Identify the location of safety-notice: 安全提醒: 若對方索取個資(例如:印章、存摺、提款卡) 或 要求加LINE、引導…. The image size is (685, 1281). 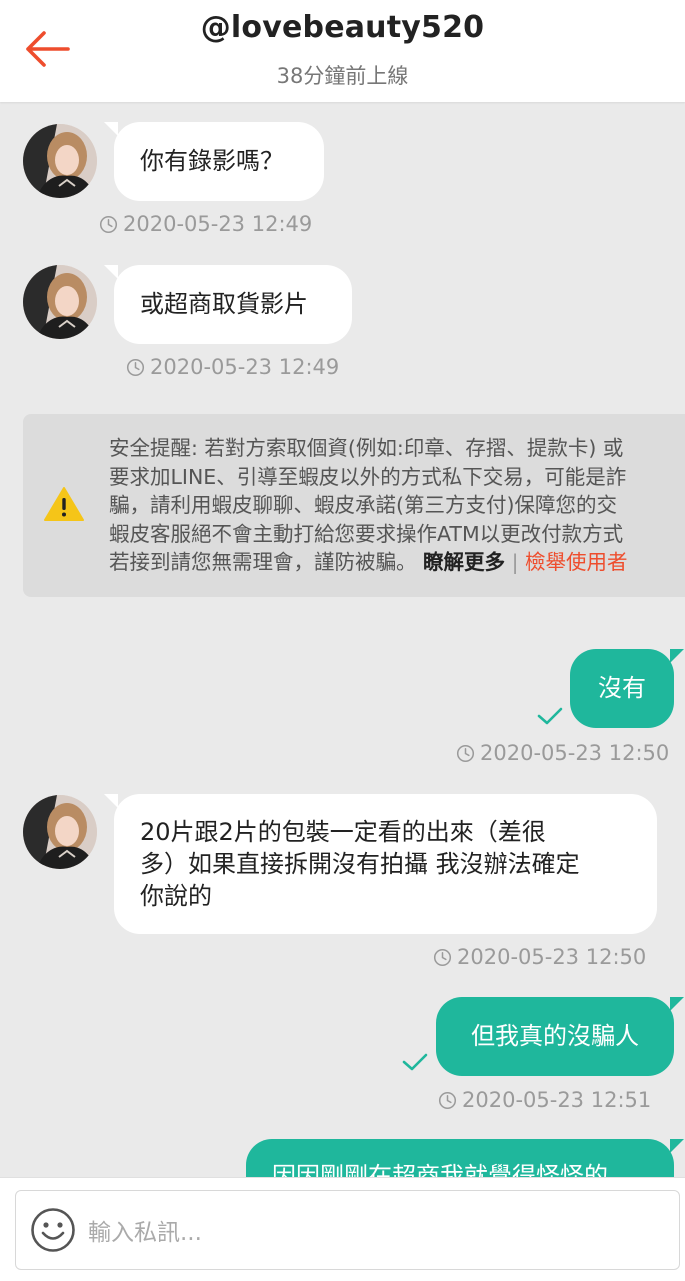
(354, 505).